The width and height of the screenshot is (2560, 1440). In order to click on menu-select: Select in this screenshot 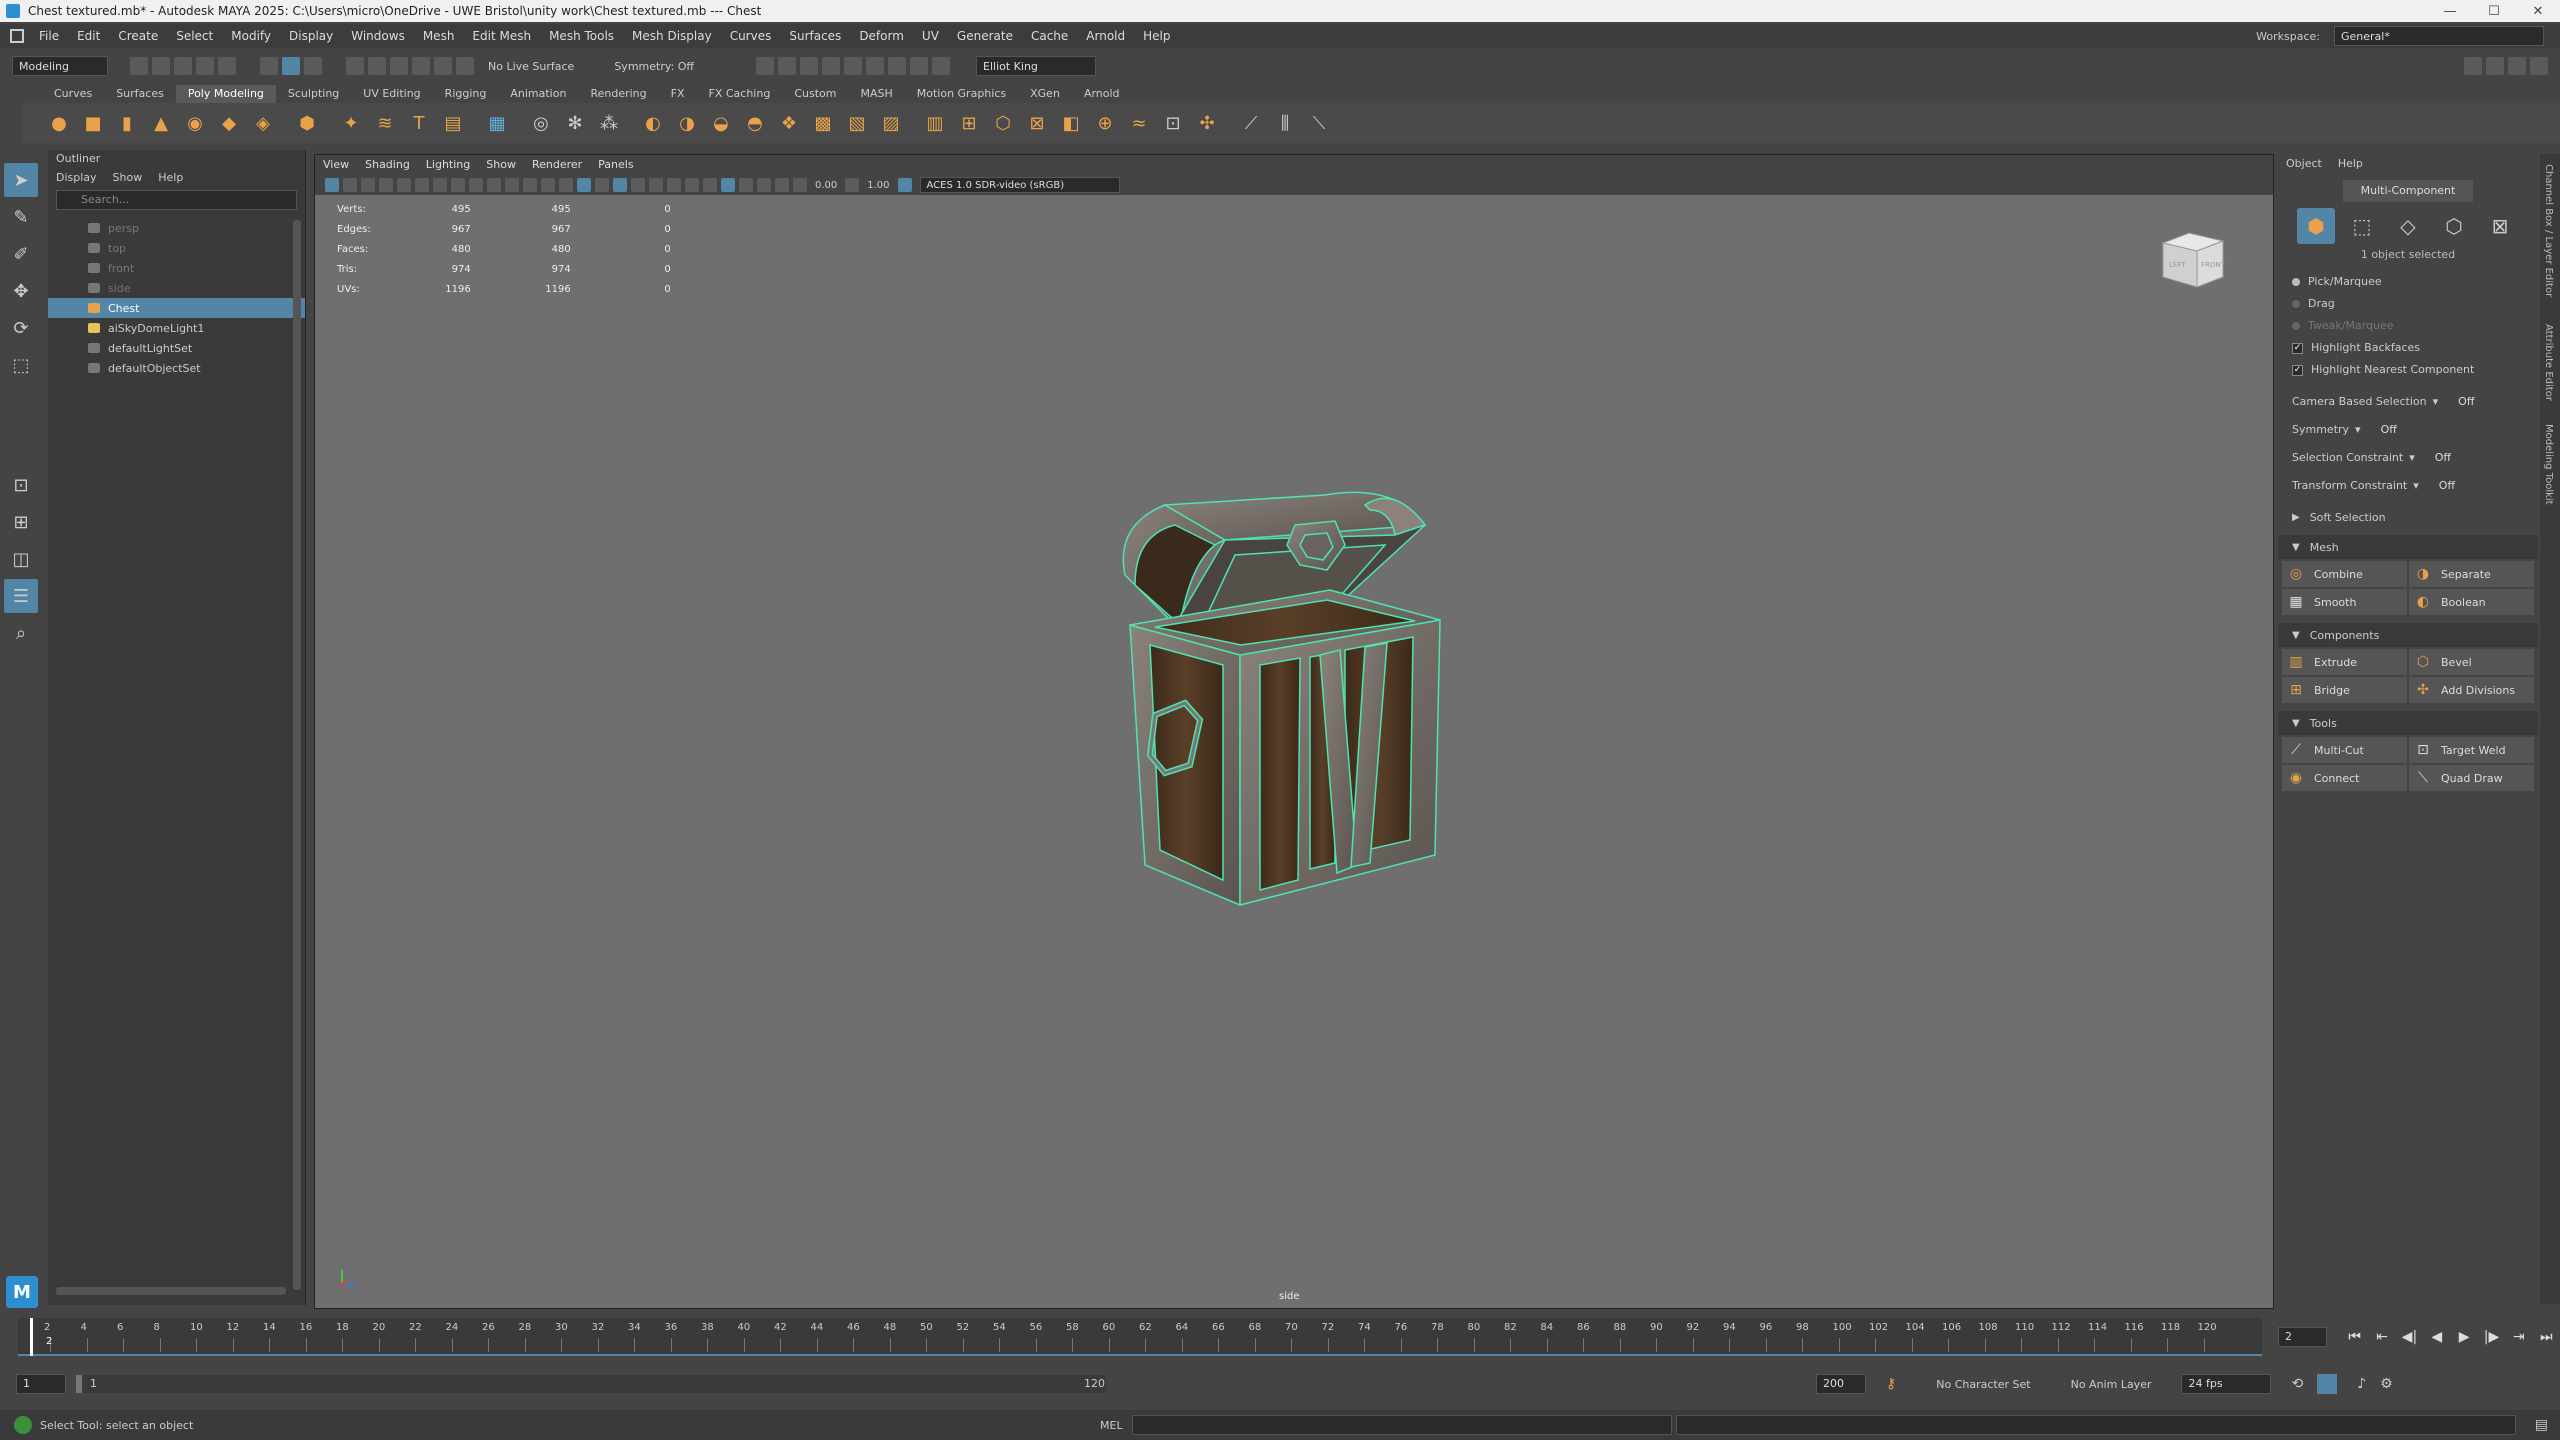, I will do `click(194, 36)`.